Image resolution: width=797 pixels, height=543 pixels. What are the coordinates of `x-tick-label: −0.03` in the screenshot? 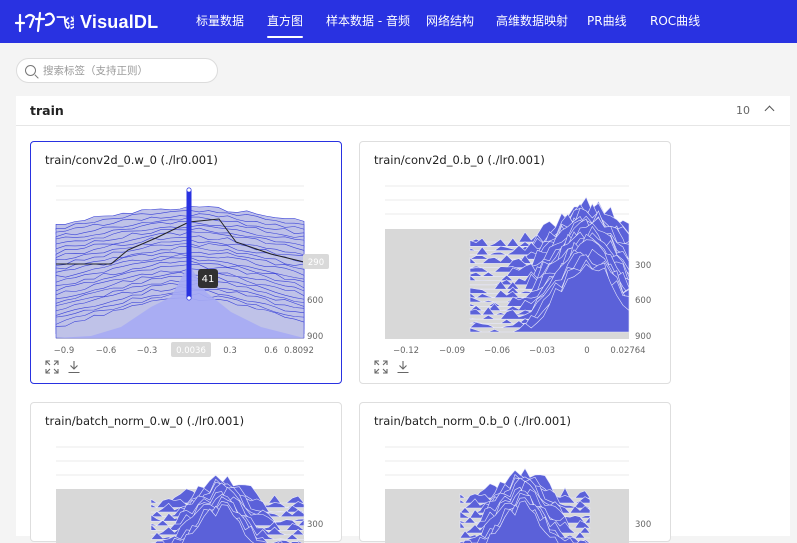 It's located at (542, 351).